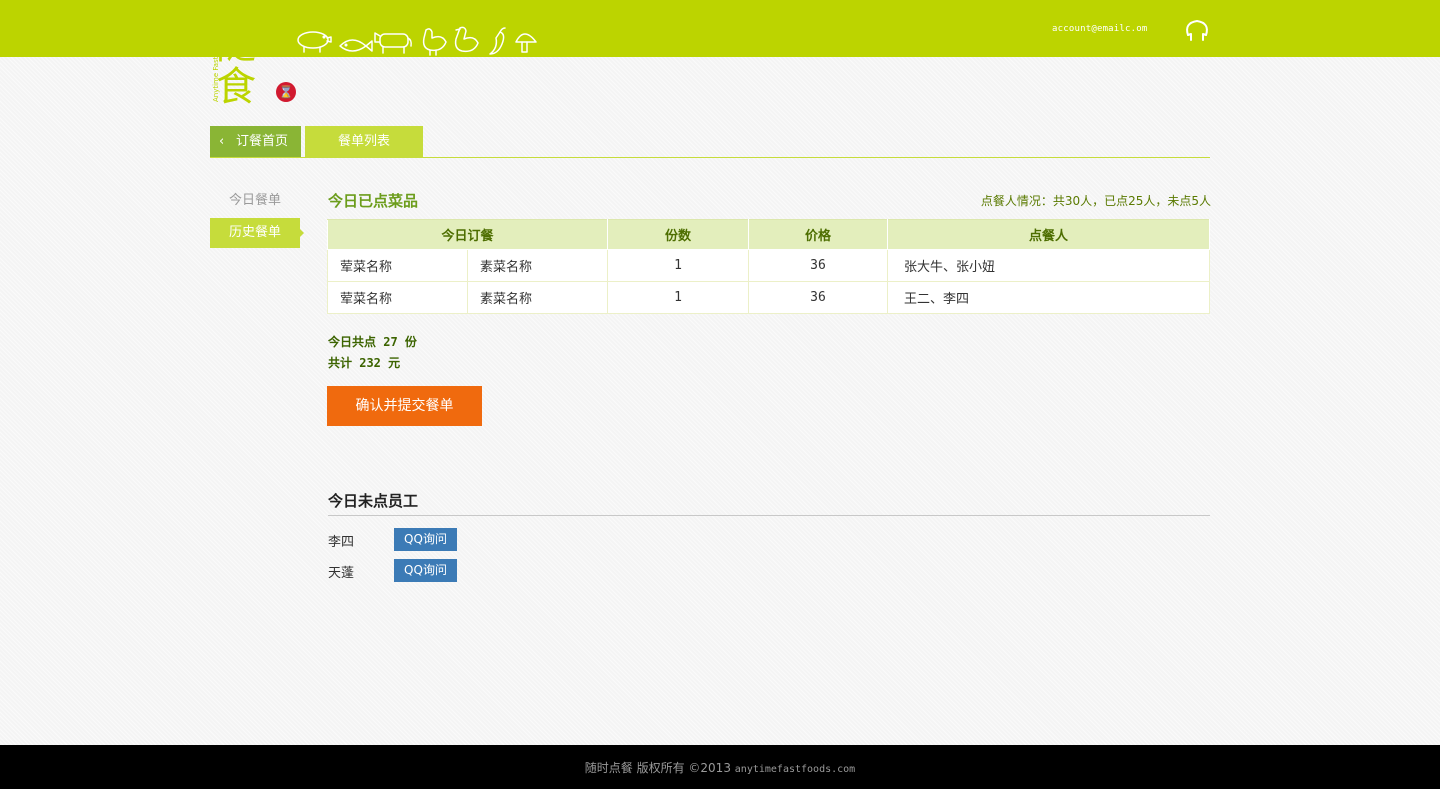  What do you see at coordinates (364, 141) in the screenshot?
I see `tab-menu-list: 餐单列表` at bounding box center [364, 141].